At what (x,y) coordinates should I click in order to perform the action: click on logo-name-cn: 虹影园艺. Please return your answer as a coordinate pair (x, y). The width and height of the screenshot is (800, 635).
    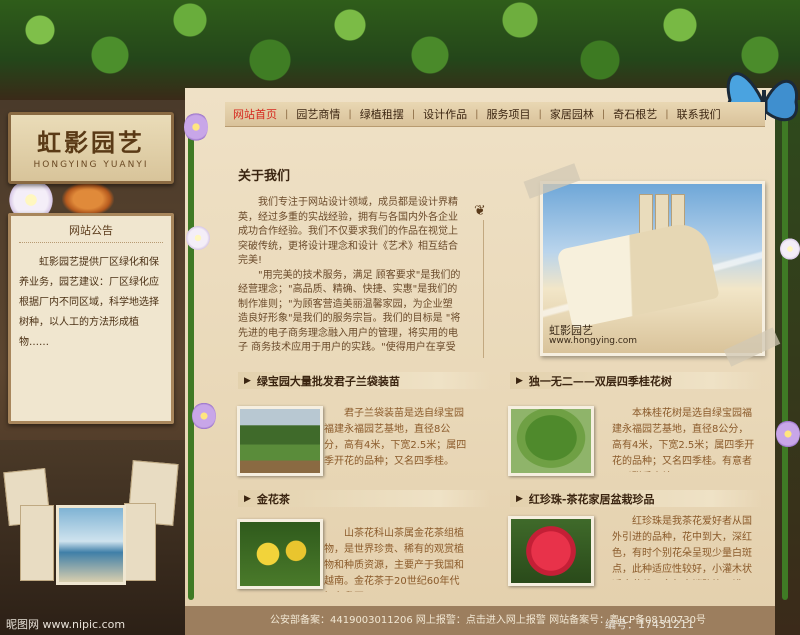
    Looking at the image, I should click on (91, 142).